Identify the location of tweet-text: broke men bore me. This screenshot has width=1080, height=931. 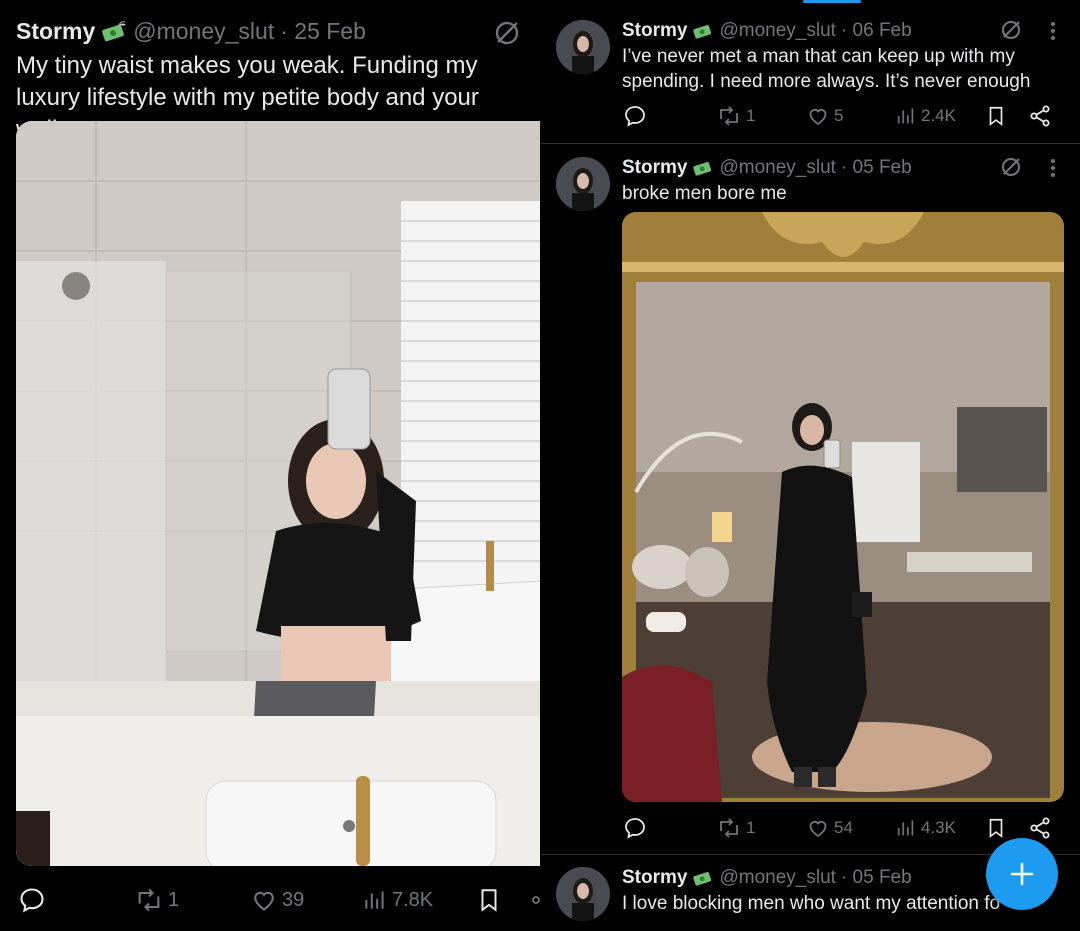
(704, 193).